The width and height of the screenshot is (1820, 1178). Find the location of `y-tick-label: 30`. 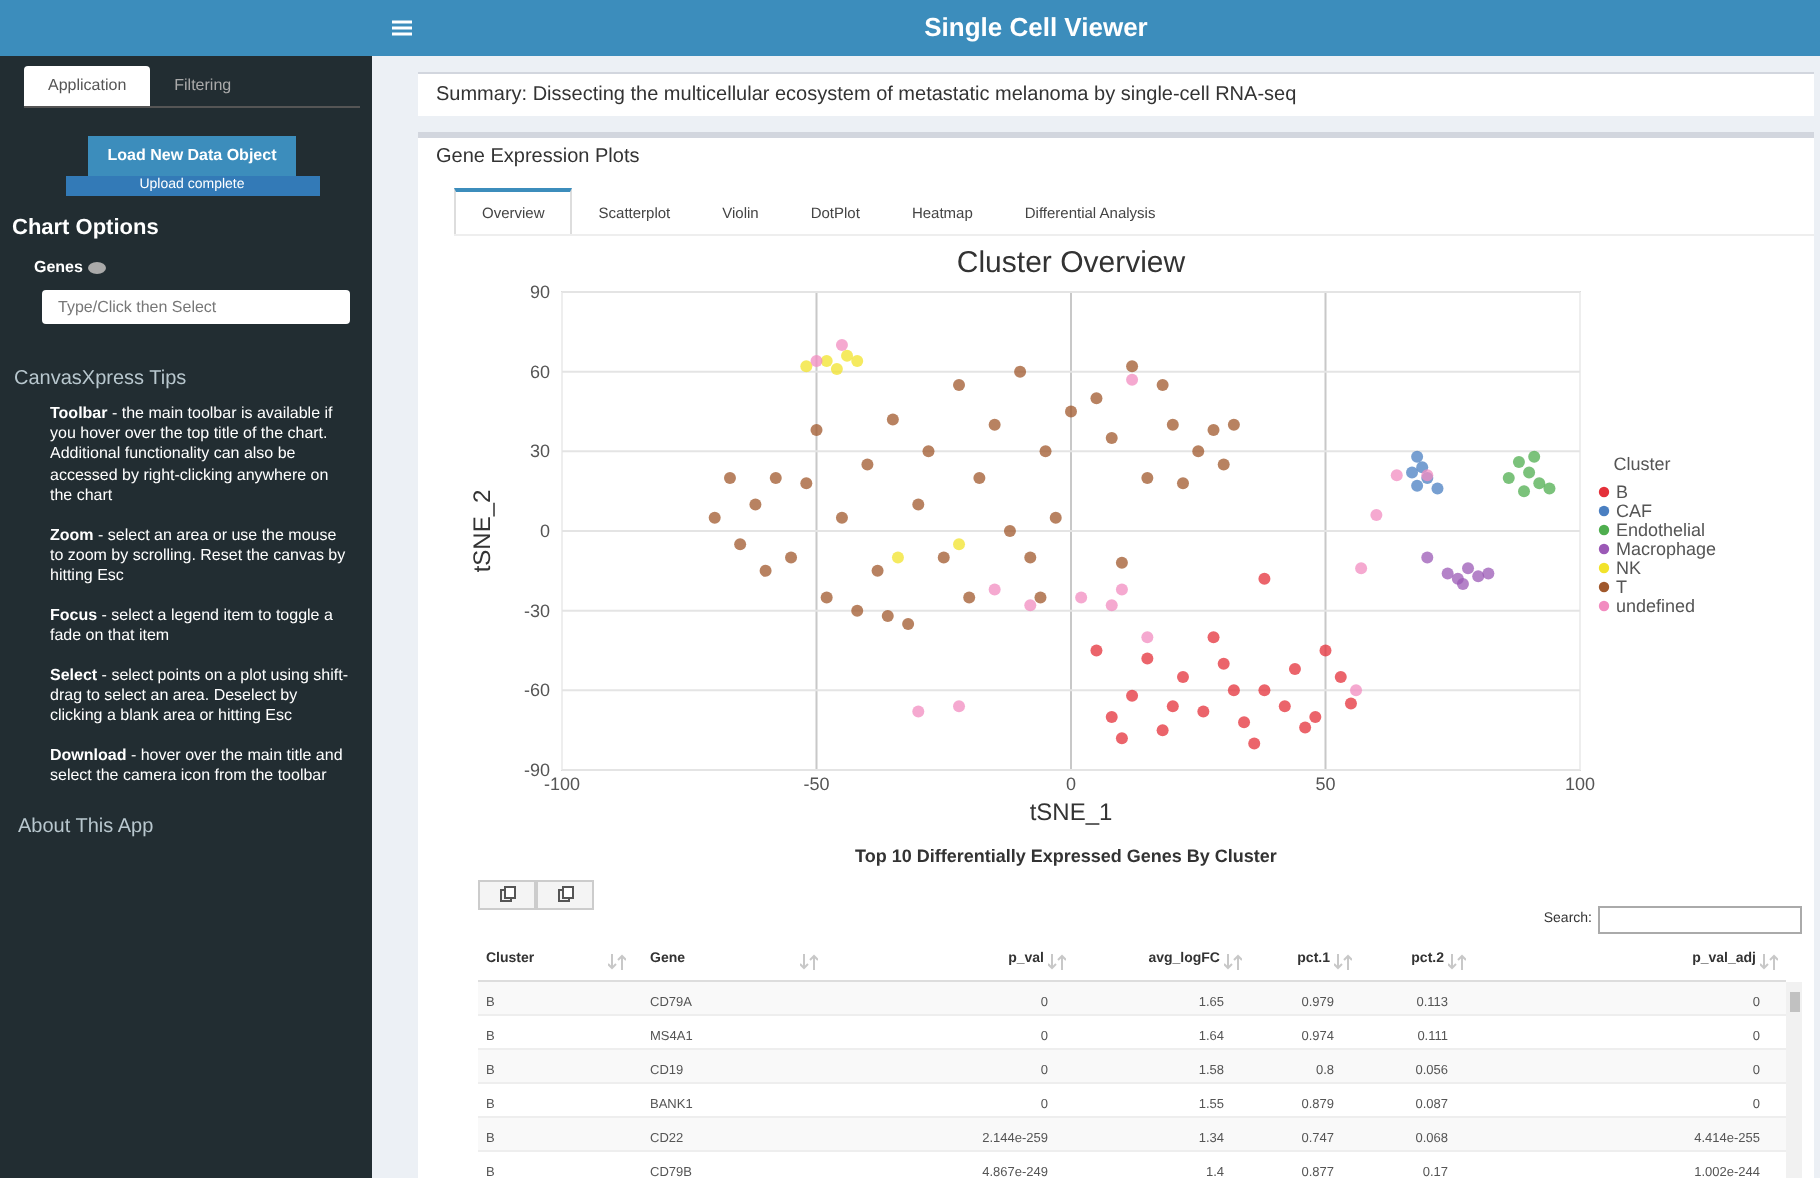

y-tick-label: 30 is located at coordinates (539, 451).